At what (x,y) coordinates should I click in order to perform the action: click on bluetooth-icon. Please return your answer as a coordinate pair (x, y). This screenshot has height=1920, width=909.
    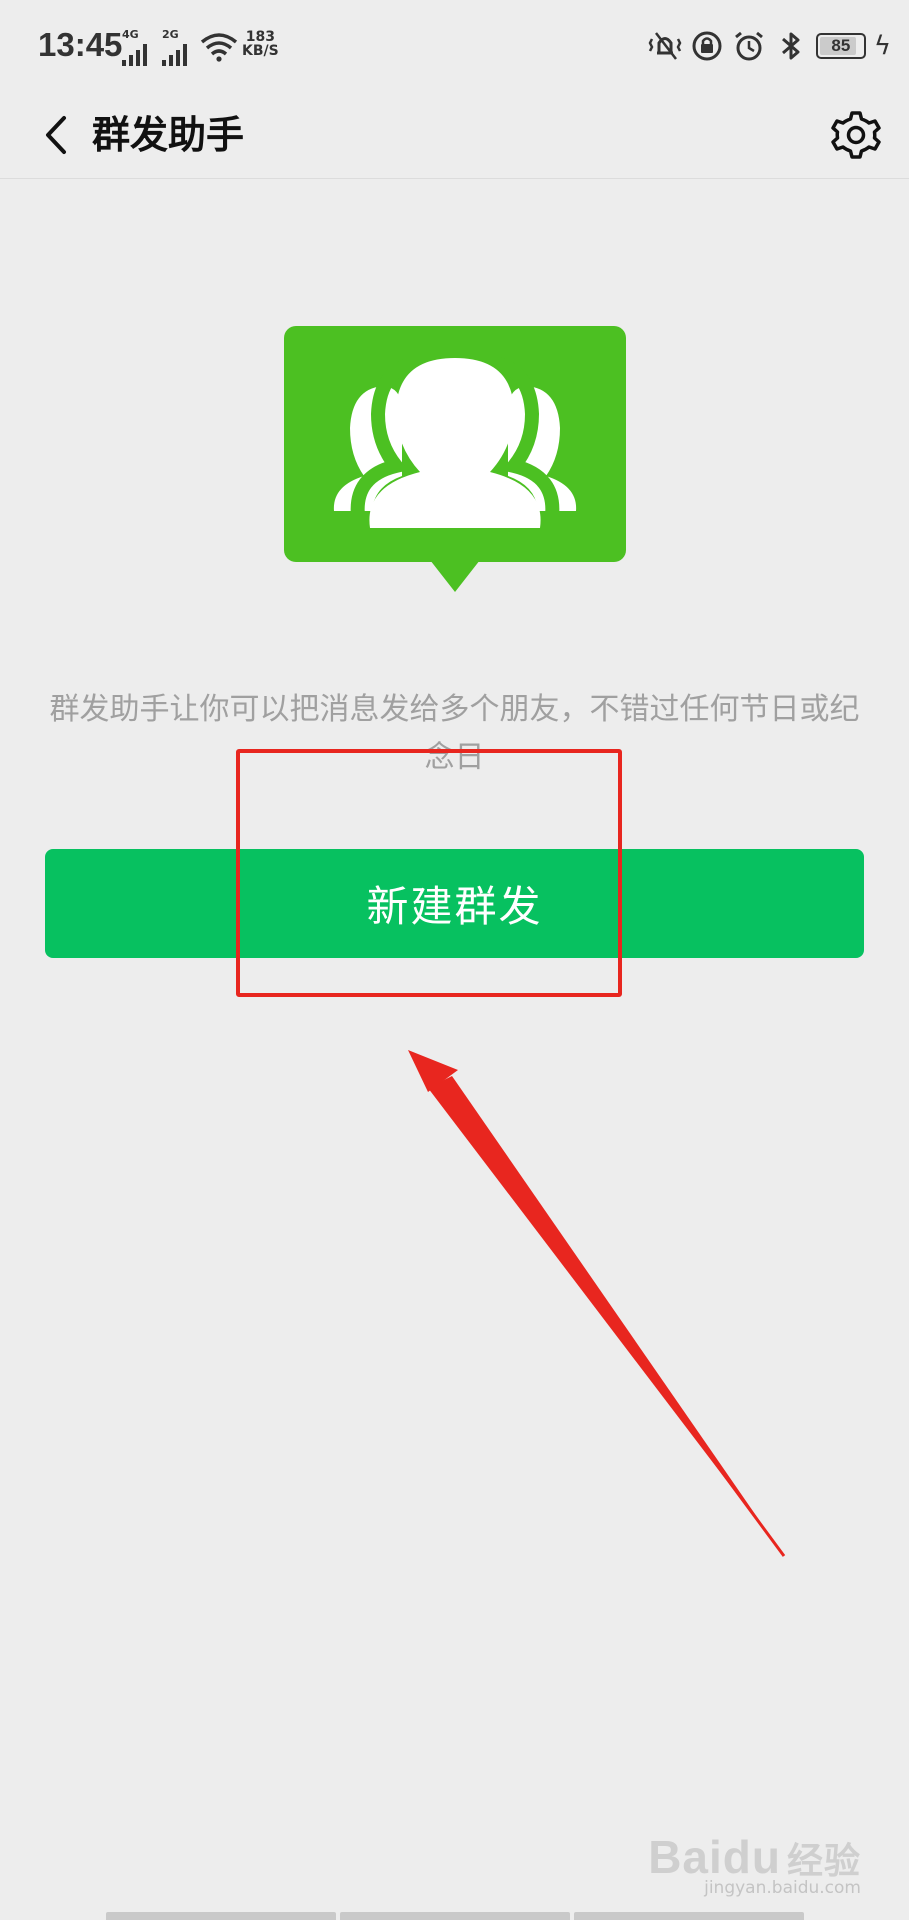
    Looking at the image, I should click on (790, 46).